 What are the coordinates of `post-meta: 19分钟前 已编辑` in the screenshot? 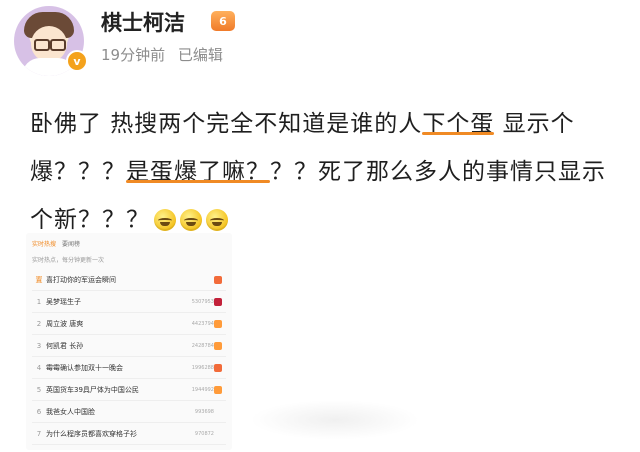 It's located at (166, 54).